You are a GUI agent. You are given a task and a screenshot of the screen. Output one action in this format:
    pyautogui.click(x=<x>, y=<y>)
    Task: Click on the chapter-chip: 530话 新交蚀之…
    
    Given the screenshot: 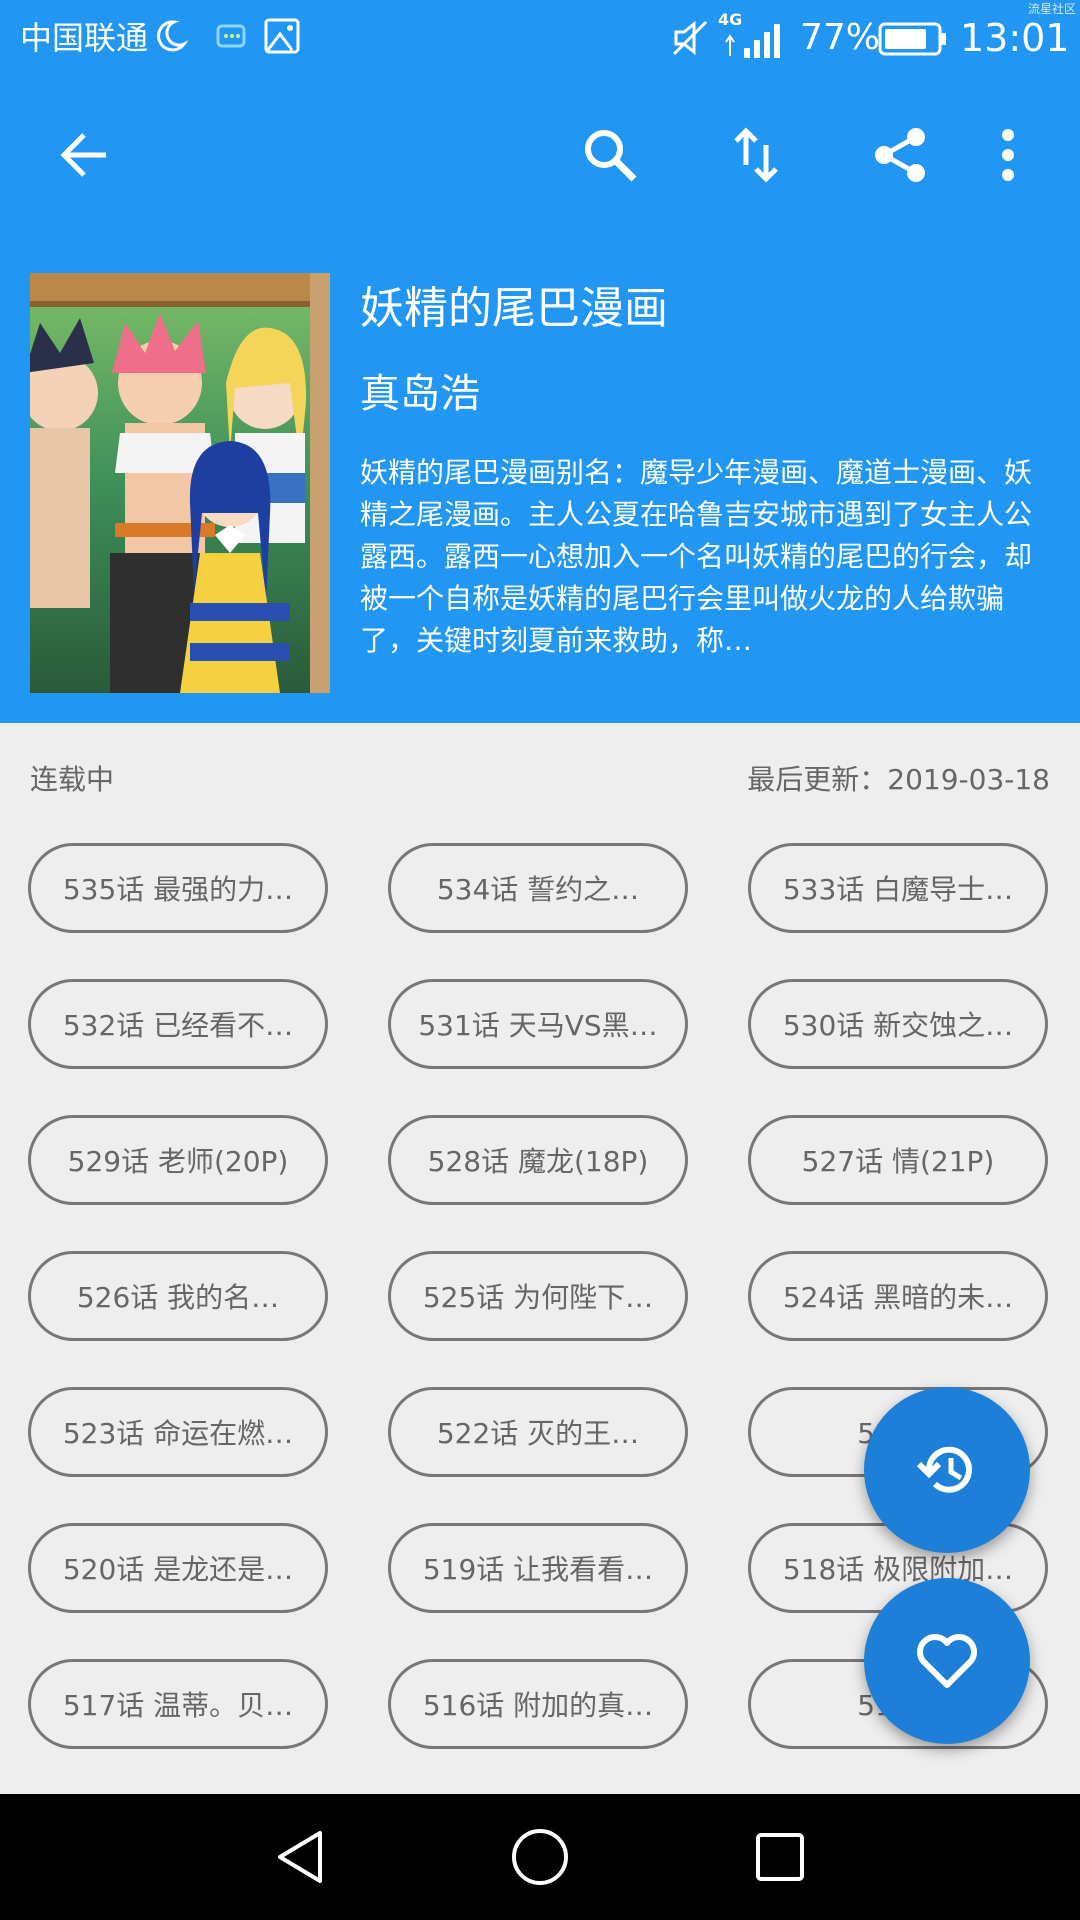 What is the action you would take?
    pyautogui.click(x=898, y=1024)
    